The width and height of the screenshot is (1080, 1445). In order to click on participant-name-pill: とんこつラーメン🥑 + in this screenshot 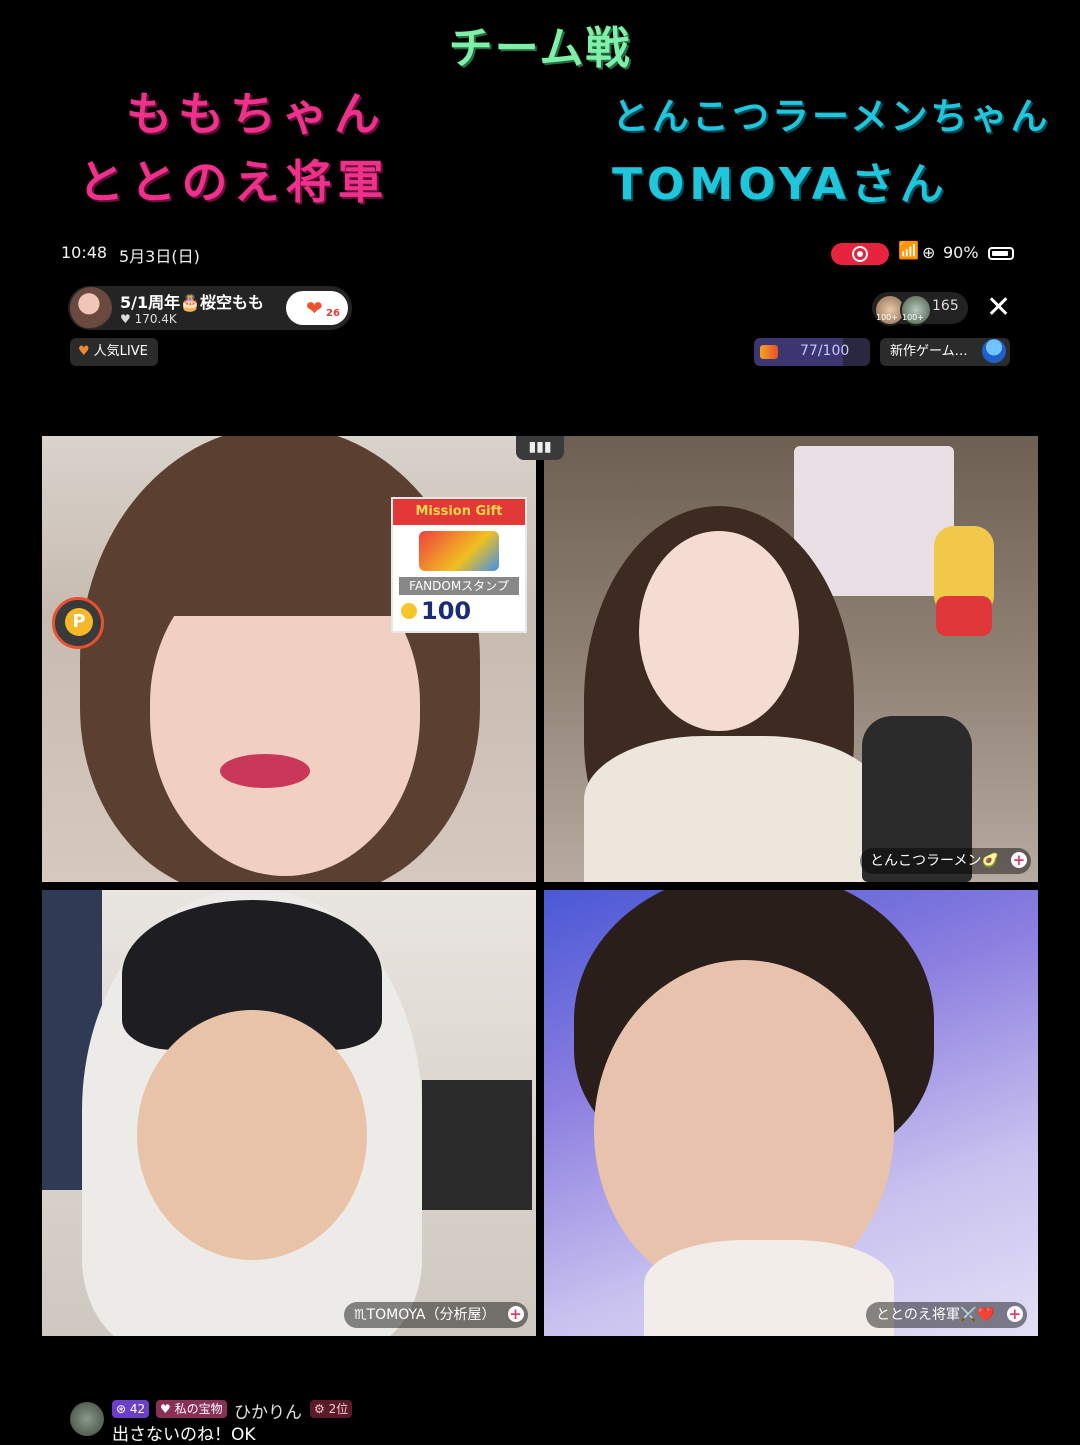, I will do `click(945, 861)`.